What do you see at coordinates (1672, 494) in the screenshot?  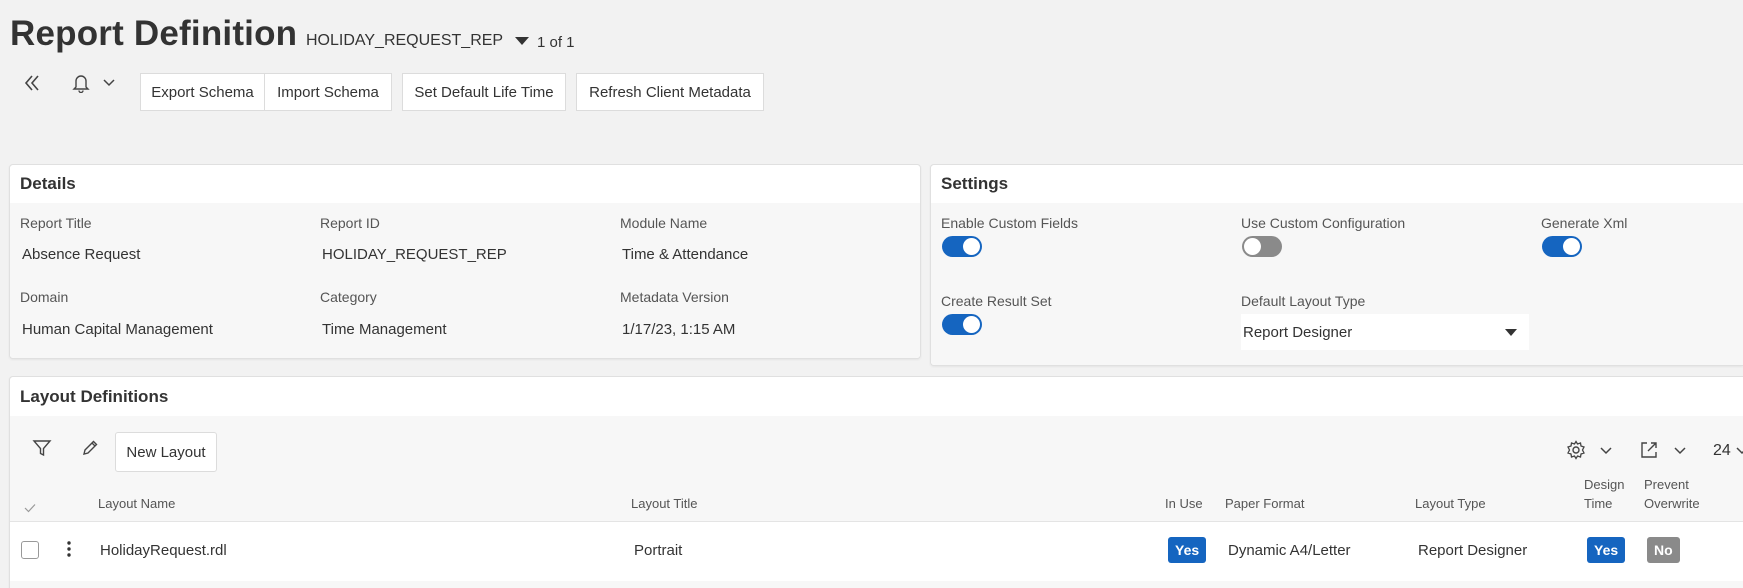 I see `col-prevent-overwrite: Prevent Overwrite` at bounding box center [1672, 494].